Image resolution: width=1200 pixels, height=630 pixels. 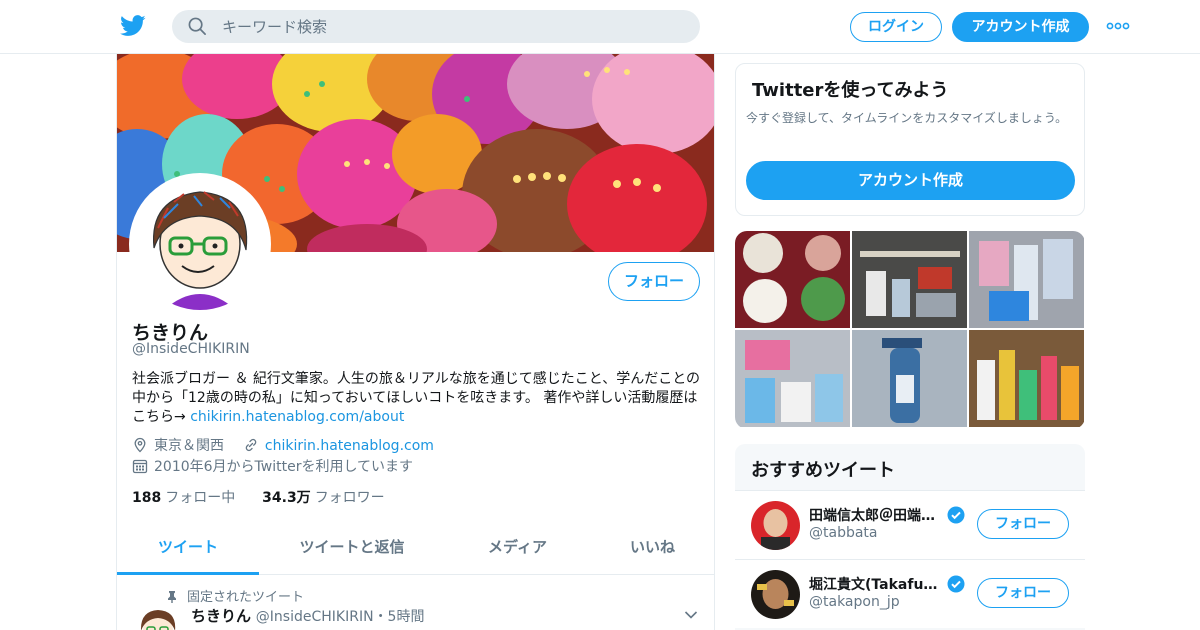 I want to click on tweet-author-handle: @InsideCHIKIRIN, so click(x=315, y=617).